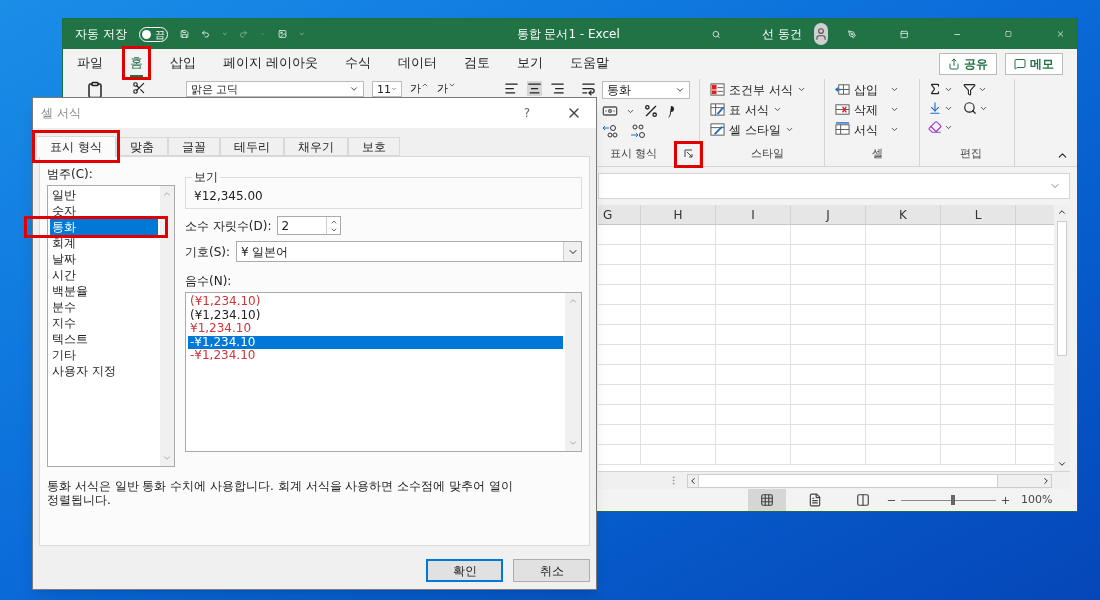 Image resolution: width=1100 pixels, height=600 pixels. What do you see at coordinates (387, 89) in the screenshot?
I see `font-size-field: 11` at bounding box center [387, 89].